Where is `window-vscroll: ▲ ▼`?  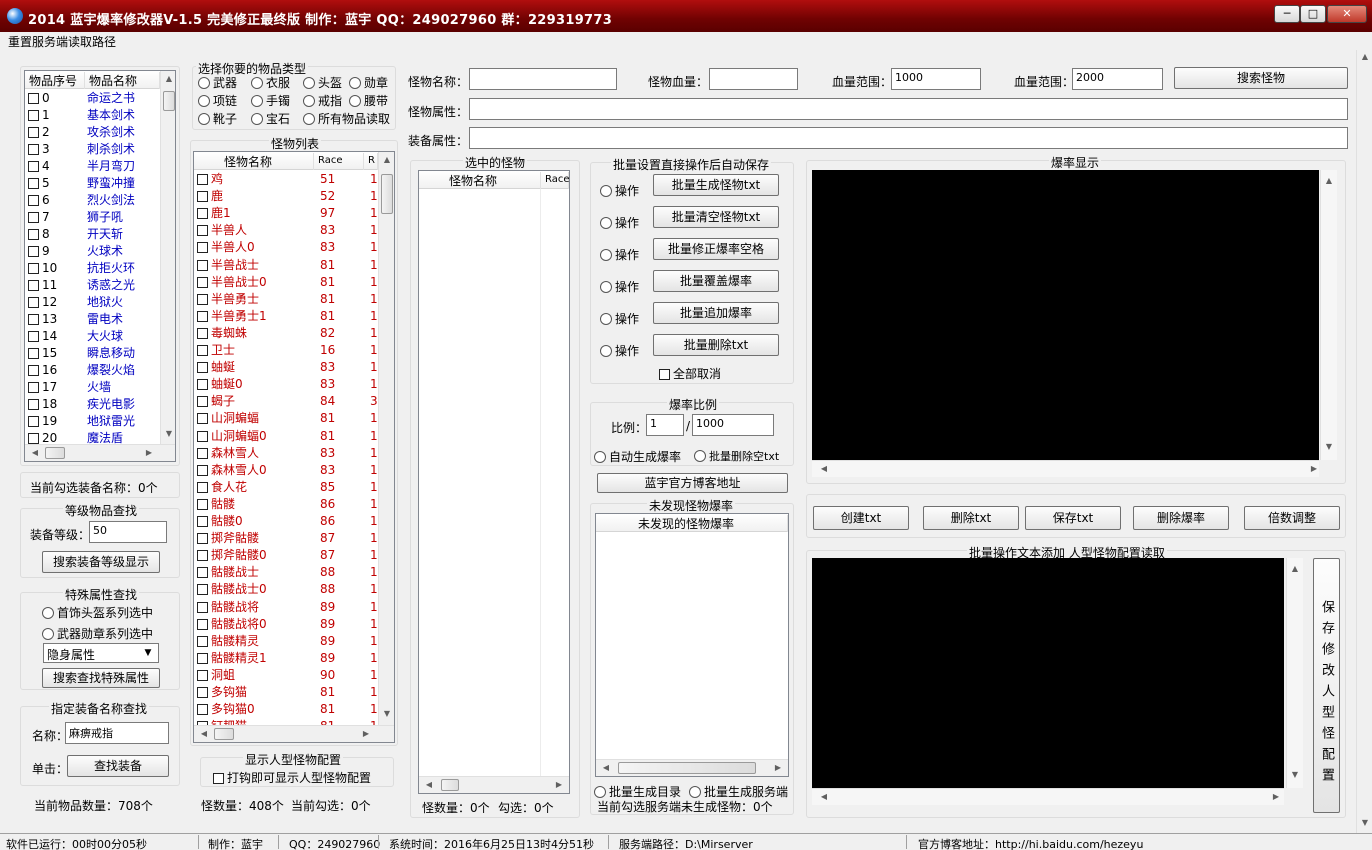
window-vscroll: ▲ ▼ is located at coordinates (1364, 441).